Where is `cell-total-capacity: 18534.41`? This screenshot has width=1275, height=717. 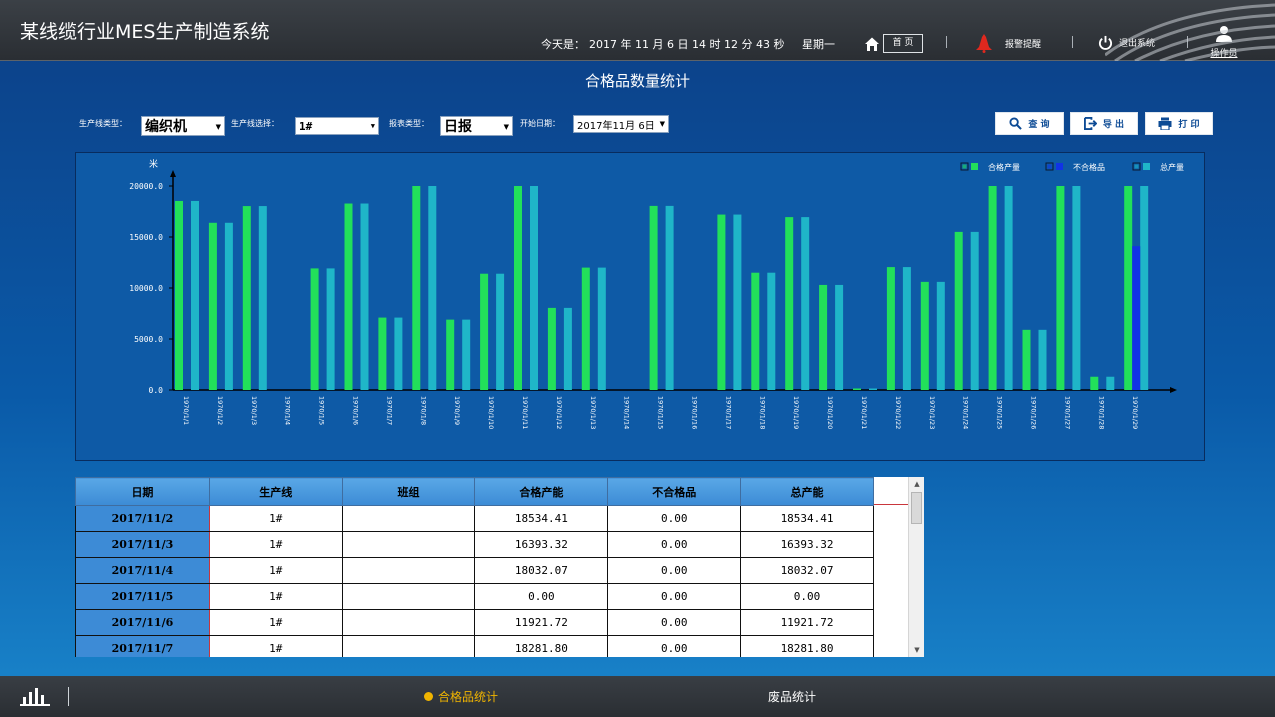 cell-total-capacity: 18534.41 is located at coordinates (807, 518).